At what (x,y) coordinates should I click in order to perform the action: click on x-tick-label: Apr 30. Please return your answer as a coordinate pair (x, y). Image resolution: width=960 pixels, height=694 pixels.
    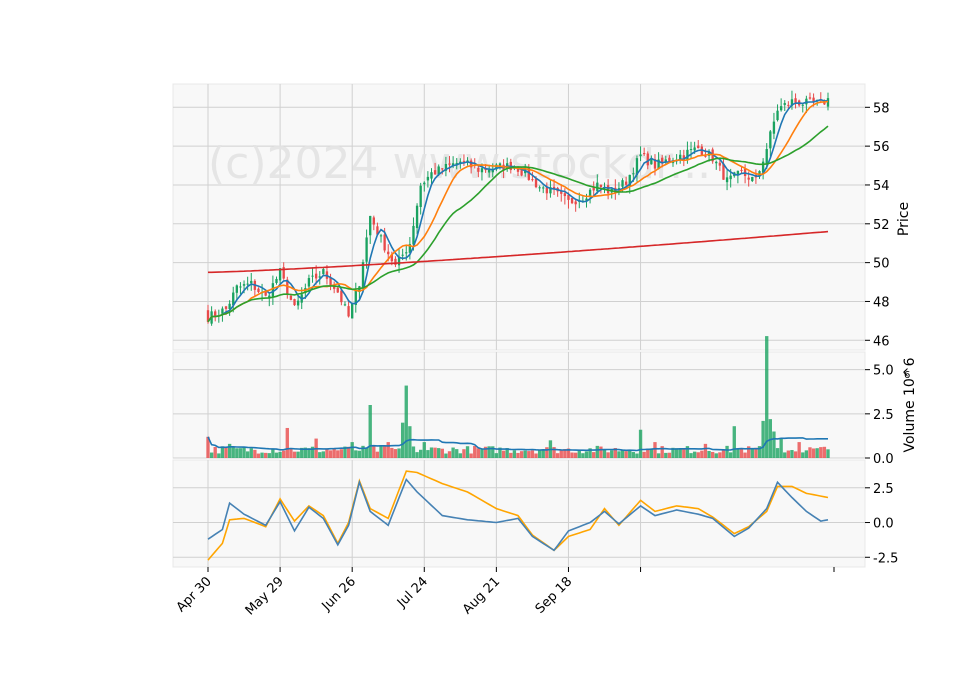
    Looking at the image, I should click on (194, 594).